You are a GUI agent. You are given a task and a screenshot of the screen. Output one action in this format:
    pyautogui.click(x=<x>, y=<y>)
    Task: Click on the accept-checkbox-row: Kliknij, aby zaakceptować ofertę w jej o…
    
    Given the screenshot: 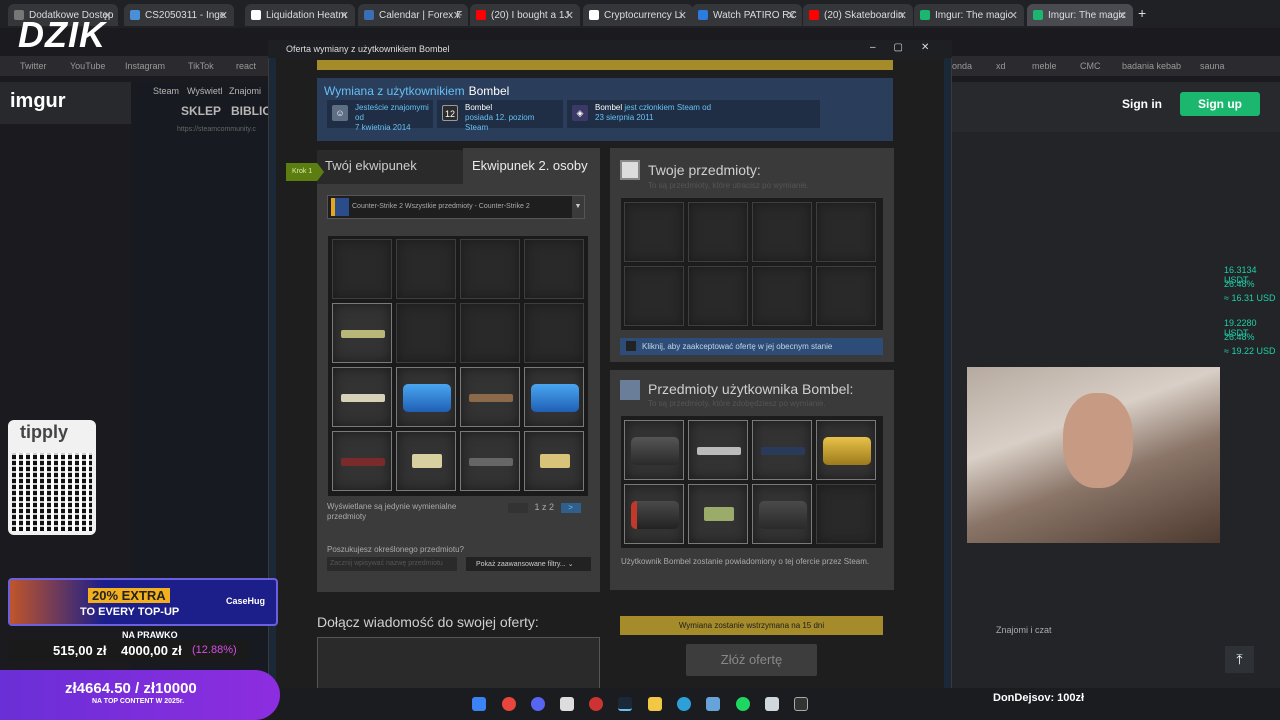 What is the action you would take?
    pyautogui.click(x=751, y=346)
    